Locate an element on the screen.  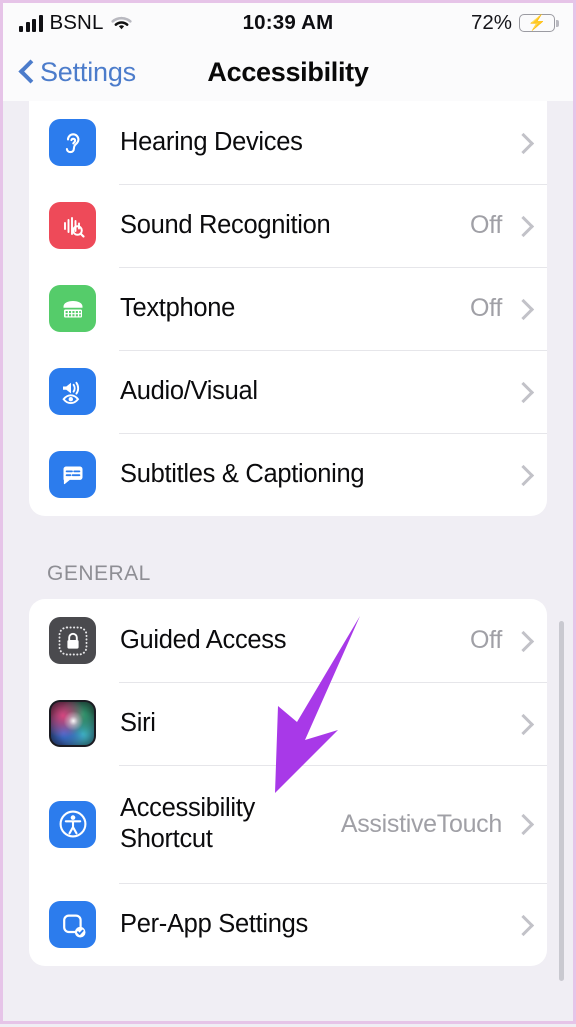
list-item-subtitles-captioning: Subtitles & Captioning is located at coordinates (288, 474).